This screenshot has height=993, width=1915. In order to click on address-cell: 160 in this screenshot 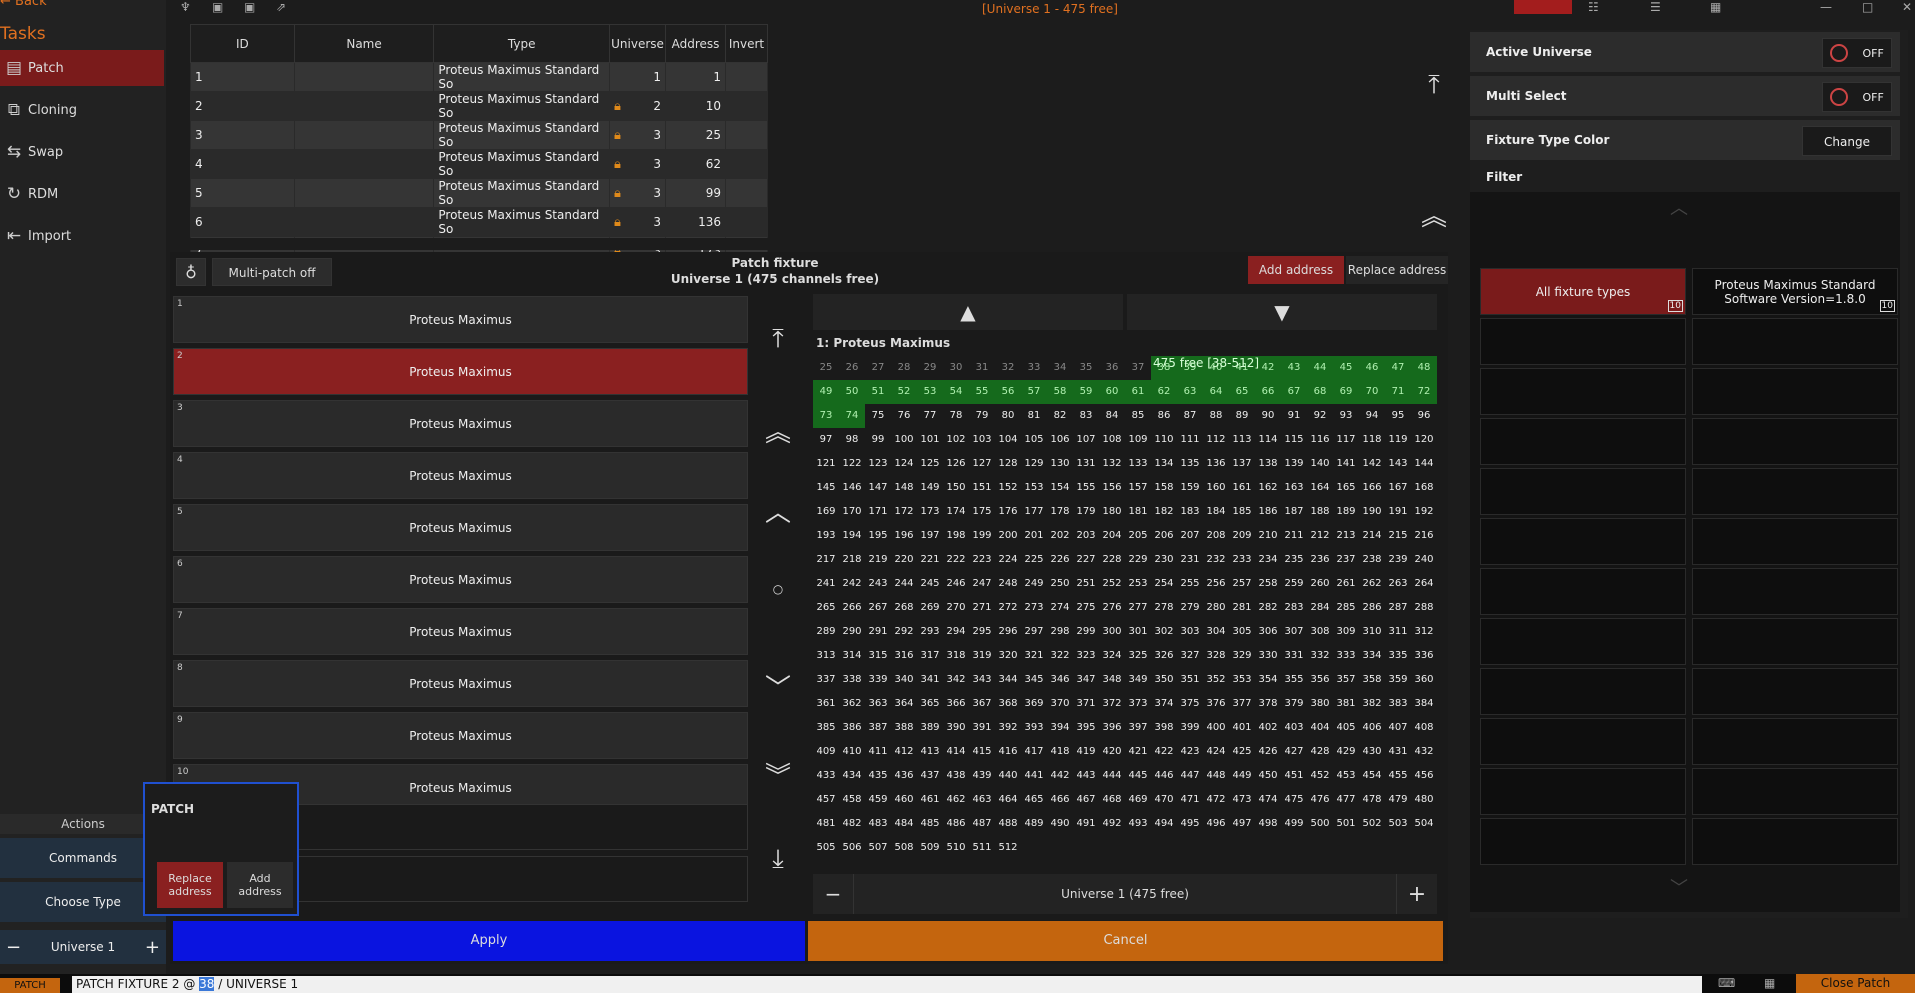, I will do `click(1216, 488)`.